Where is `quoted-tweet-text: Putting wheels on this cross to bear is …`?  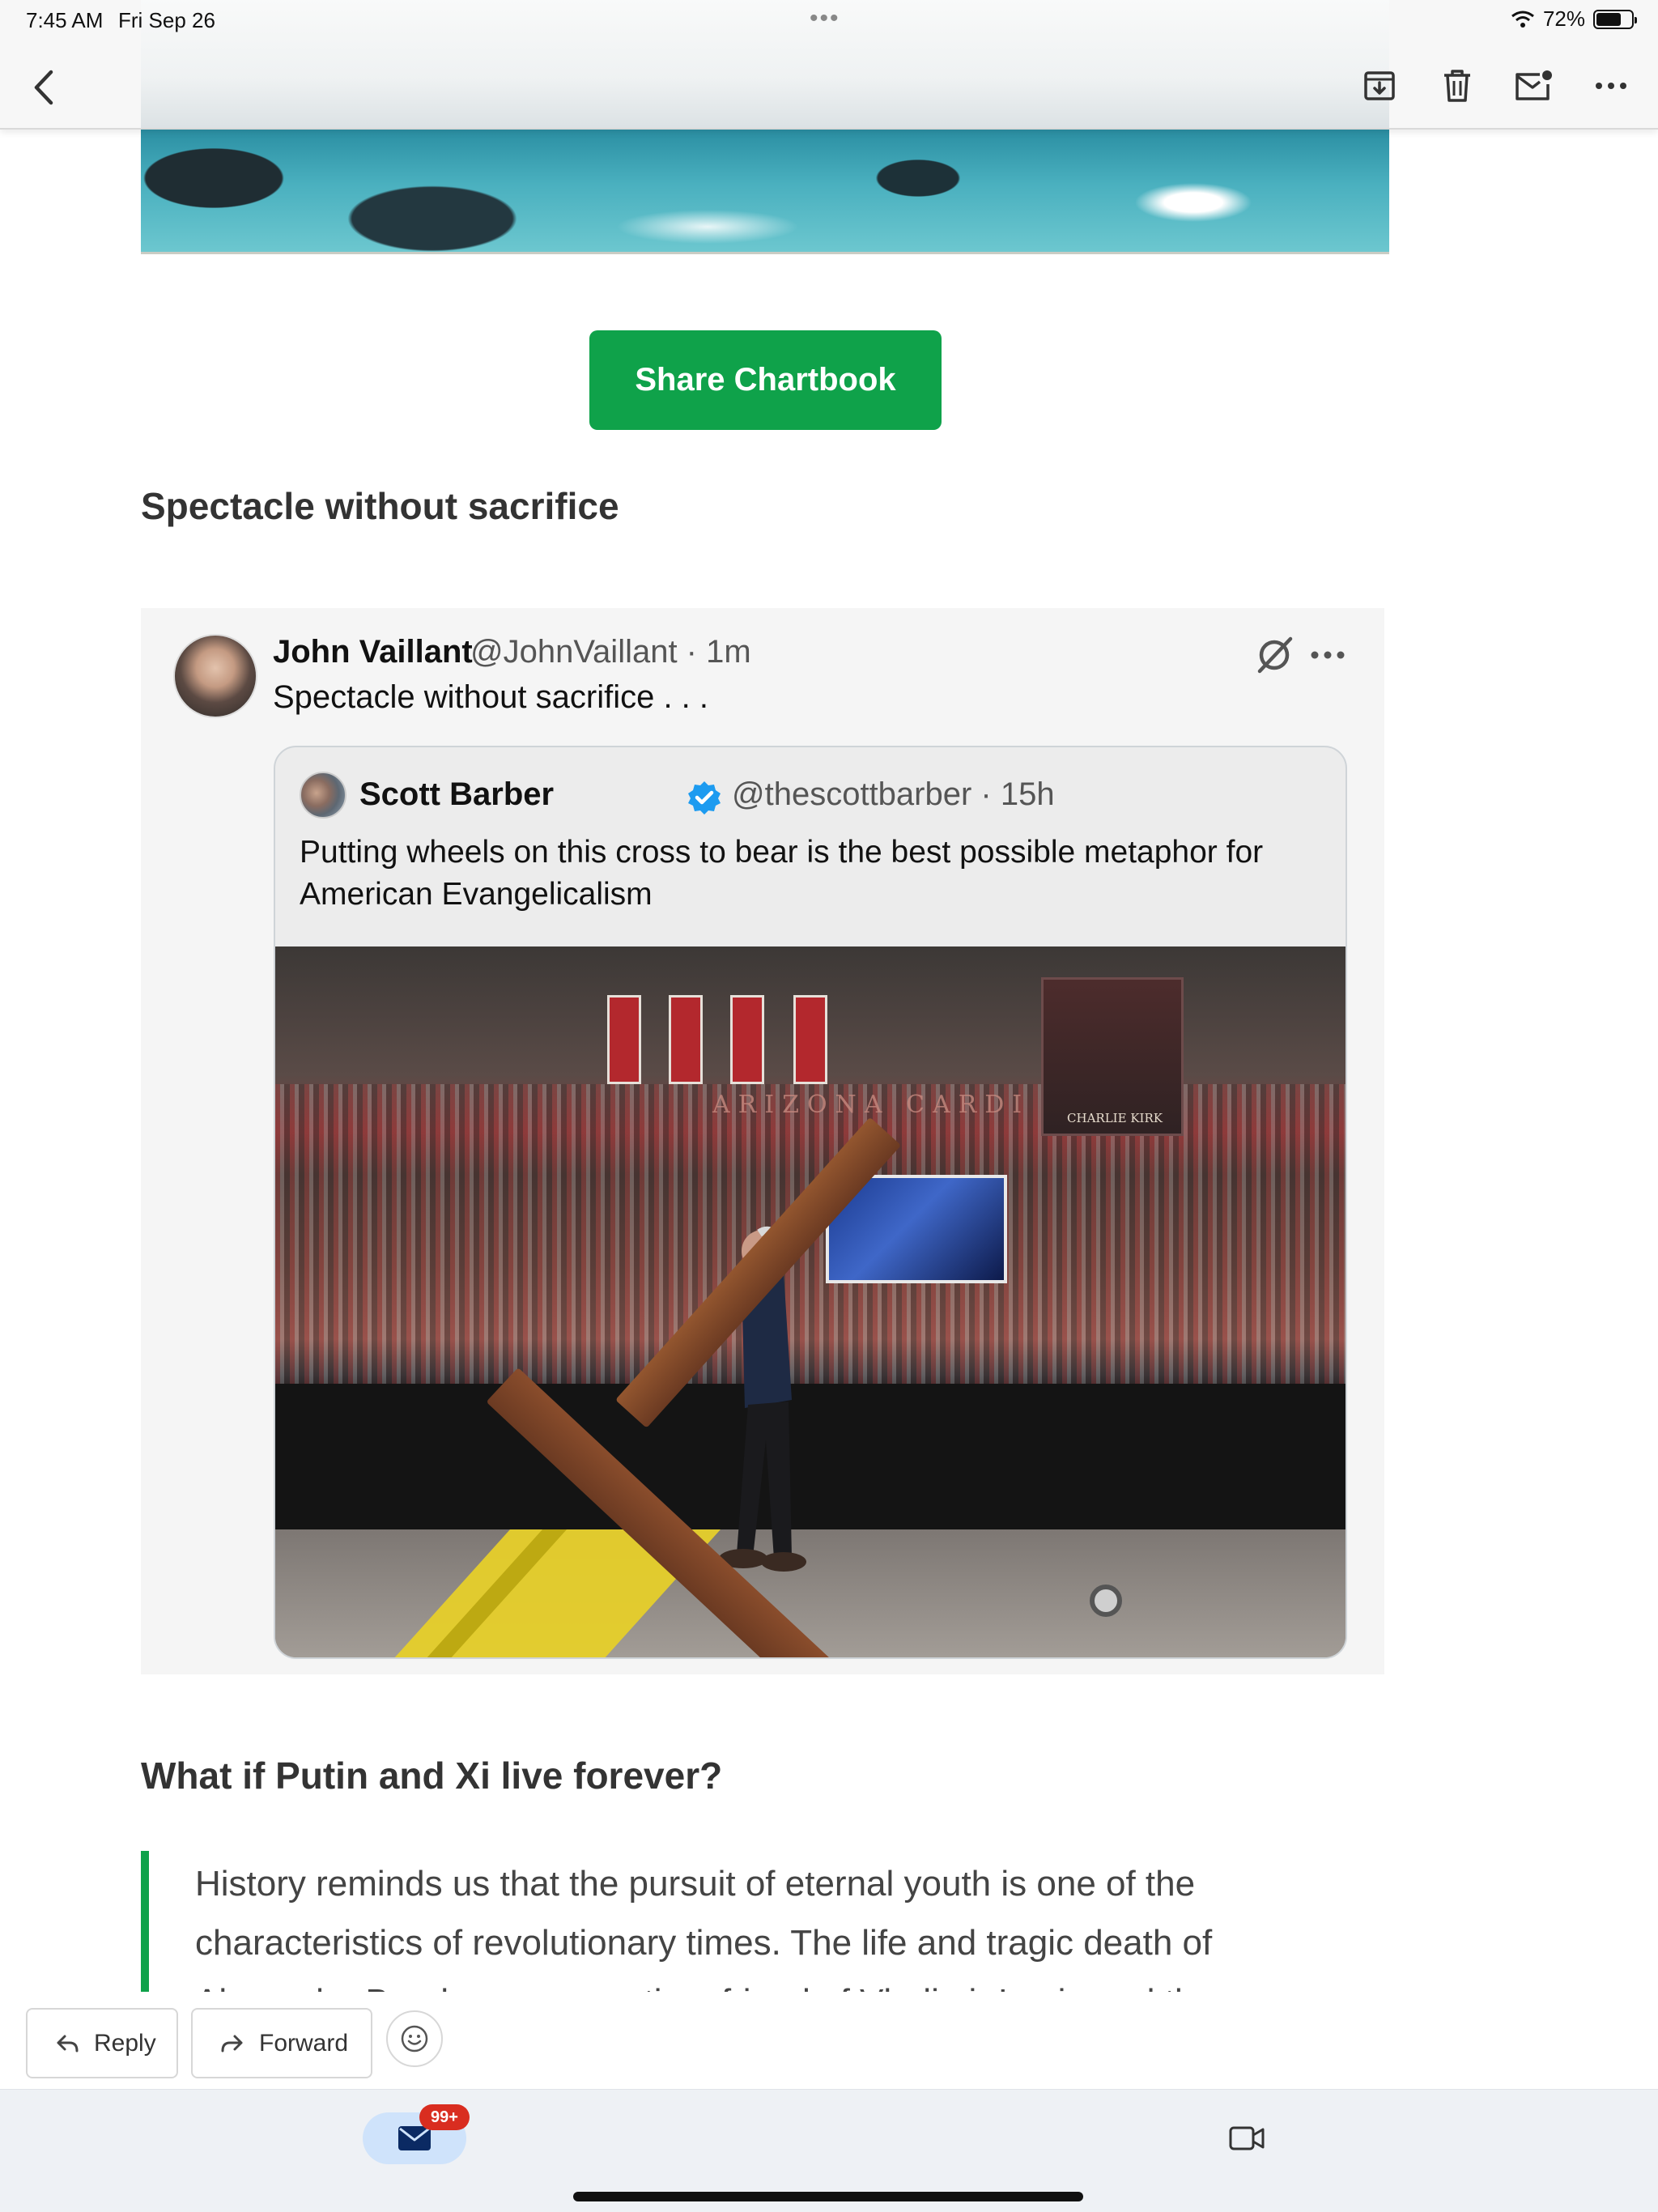
quoted-tweet-text: Putting wheels on this cross to bear is … is located at coordinates (782, 874).